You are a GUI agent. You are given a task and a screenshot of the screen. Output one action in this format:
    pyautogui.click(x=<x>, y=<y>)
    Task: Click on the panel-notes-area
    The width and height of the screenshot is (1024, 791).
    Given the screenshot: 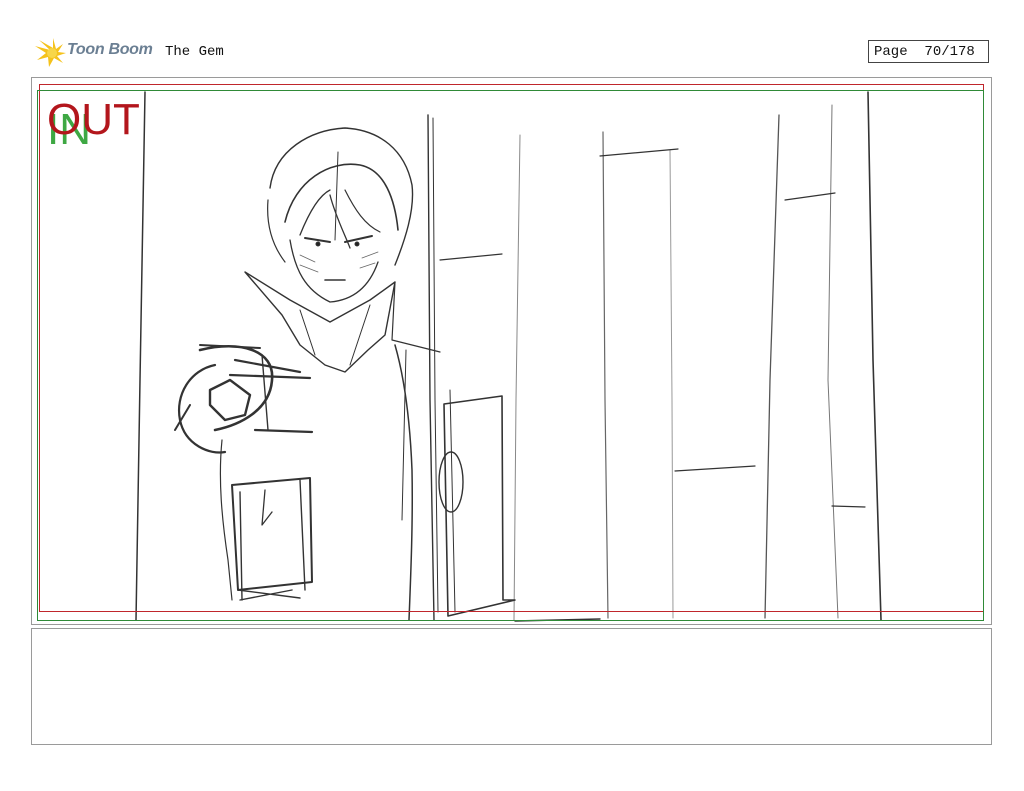 What is the action you would take?
    pyautogui.click(x=511, y=686)
    